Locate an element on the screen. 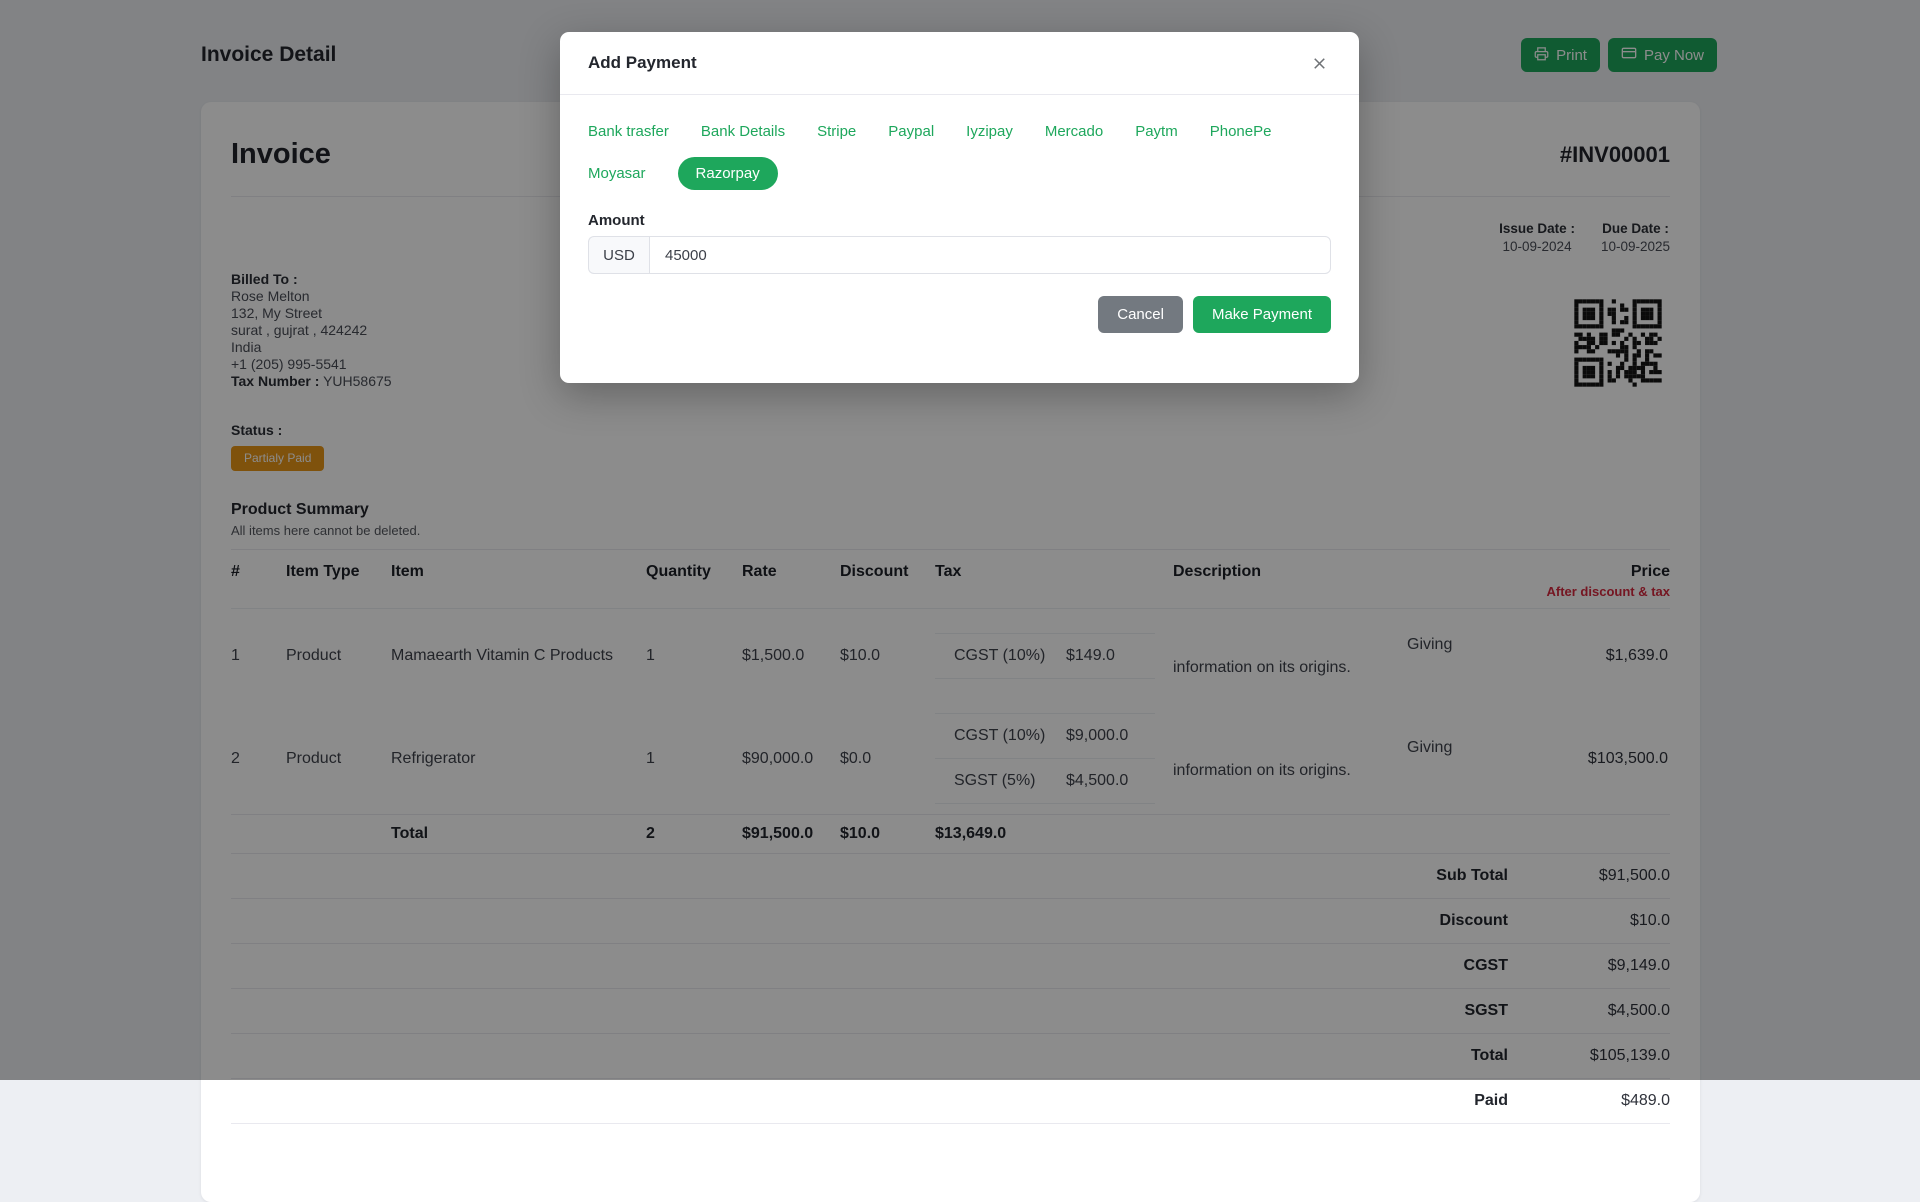 The width and height of the screenshot is (1920, 1202). close-icon is located at coordinates (1319, 63).